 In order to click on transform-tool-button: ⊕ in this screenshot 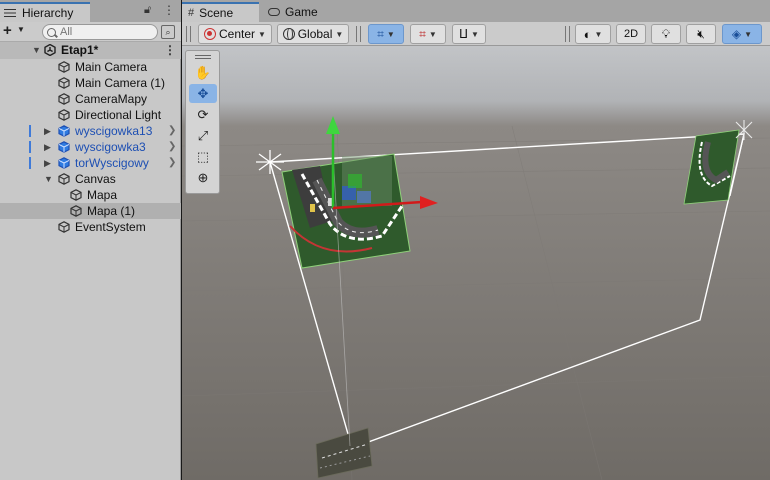, I will do `click(203, 177)`.